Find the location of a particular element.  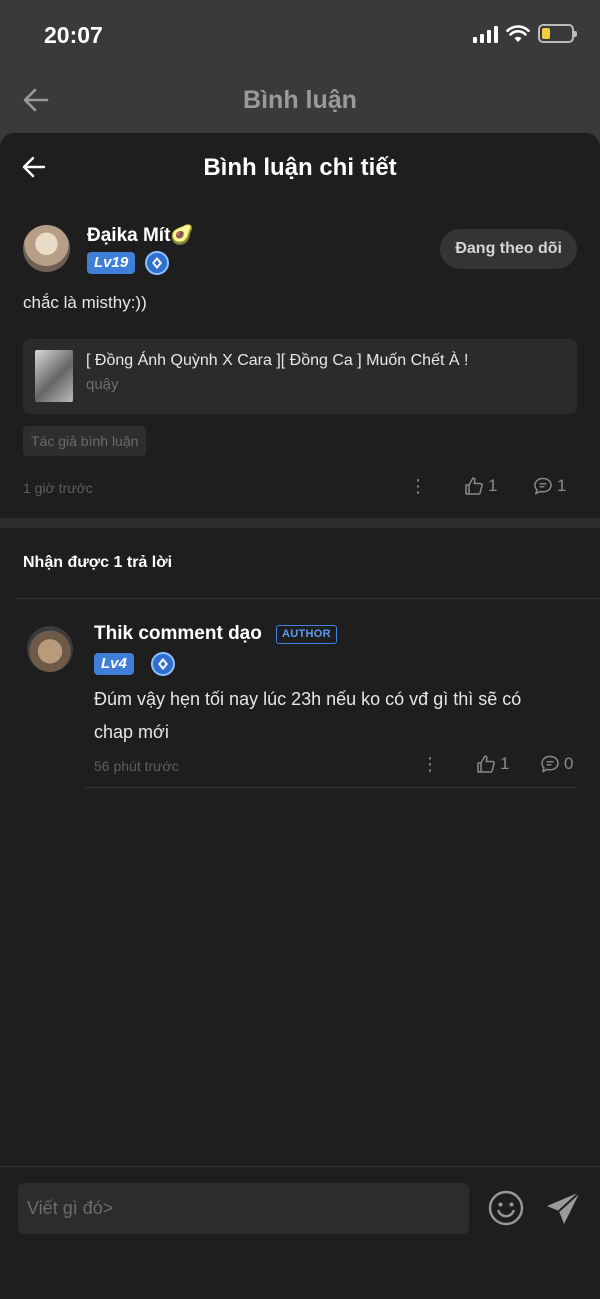

comment-text: chắc là misthy:)) is located at coordinates (85, 302).